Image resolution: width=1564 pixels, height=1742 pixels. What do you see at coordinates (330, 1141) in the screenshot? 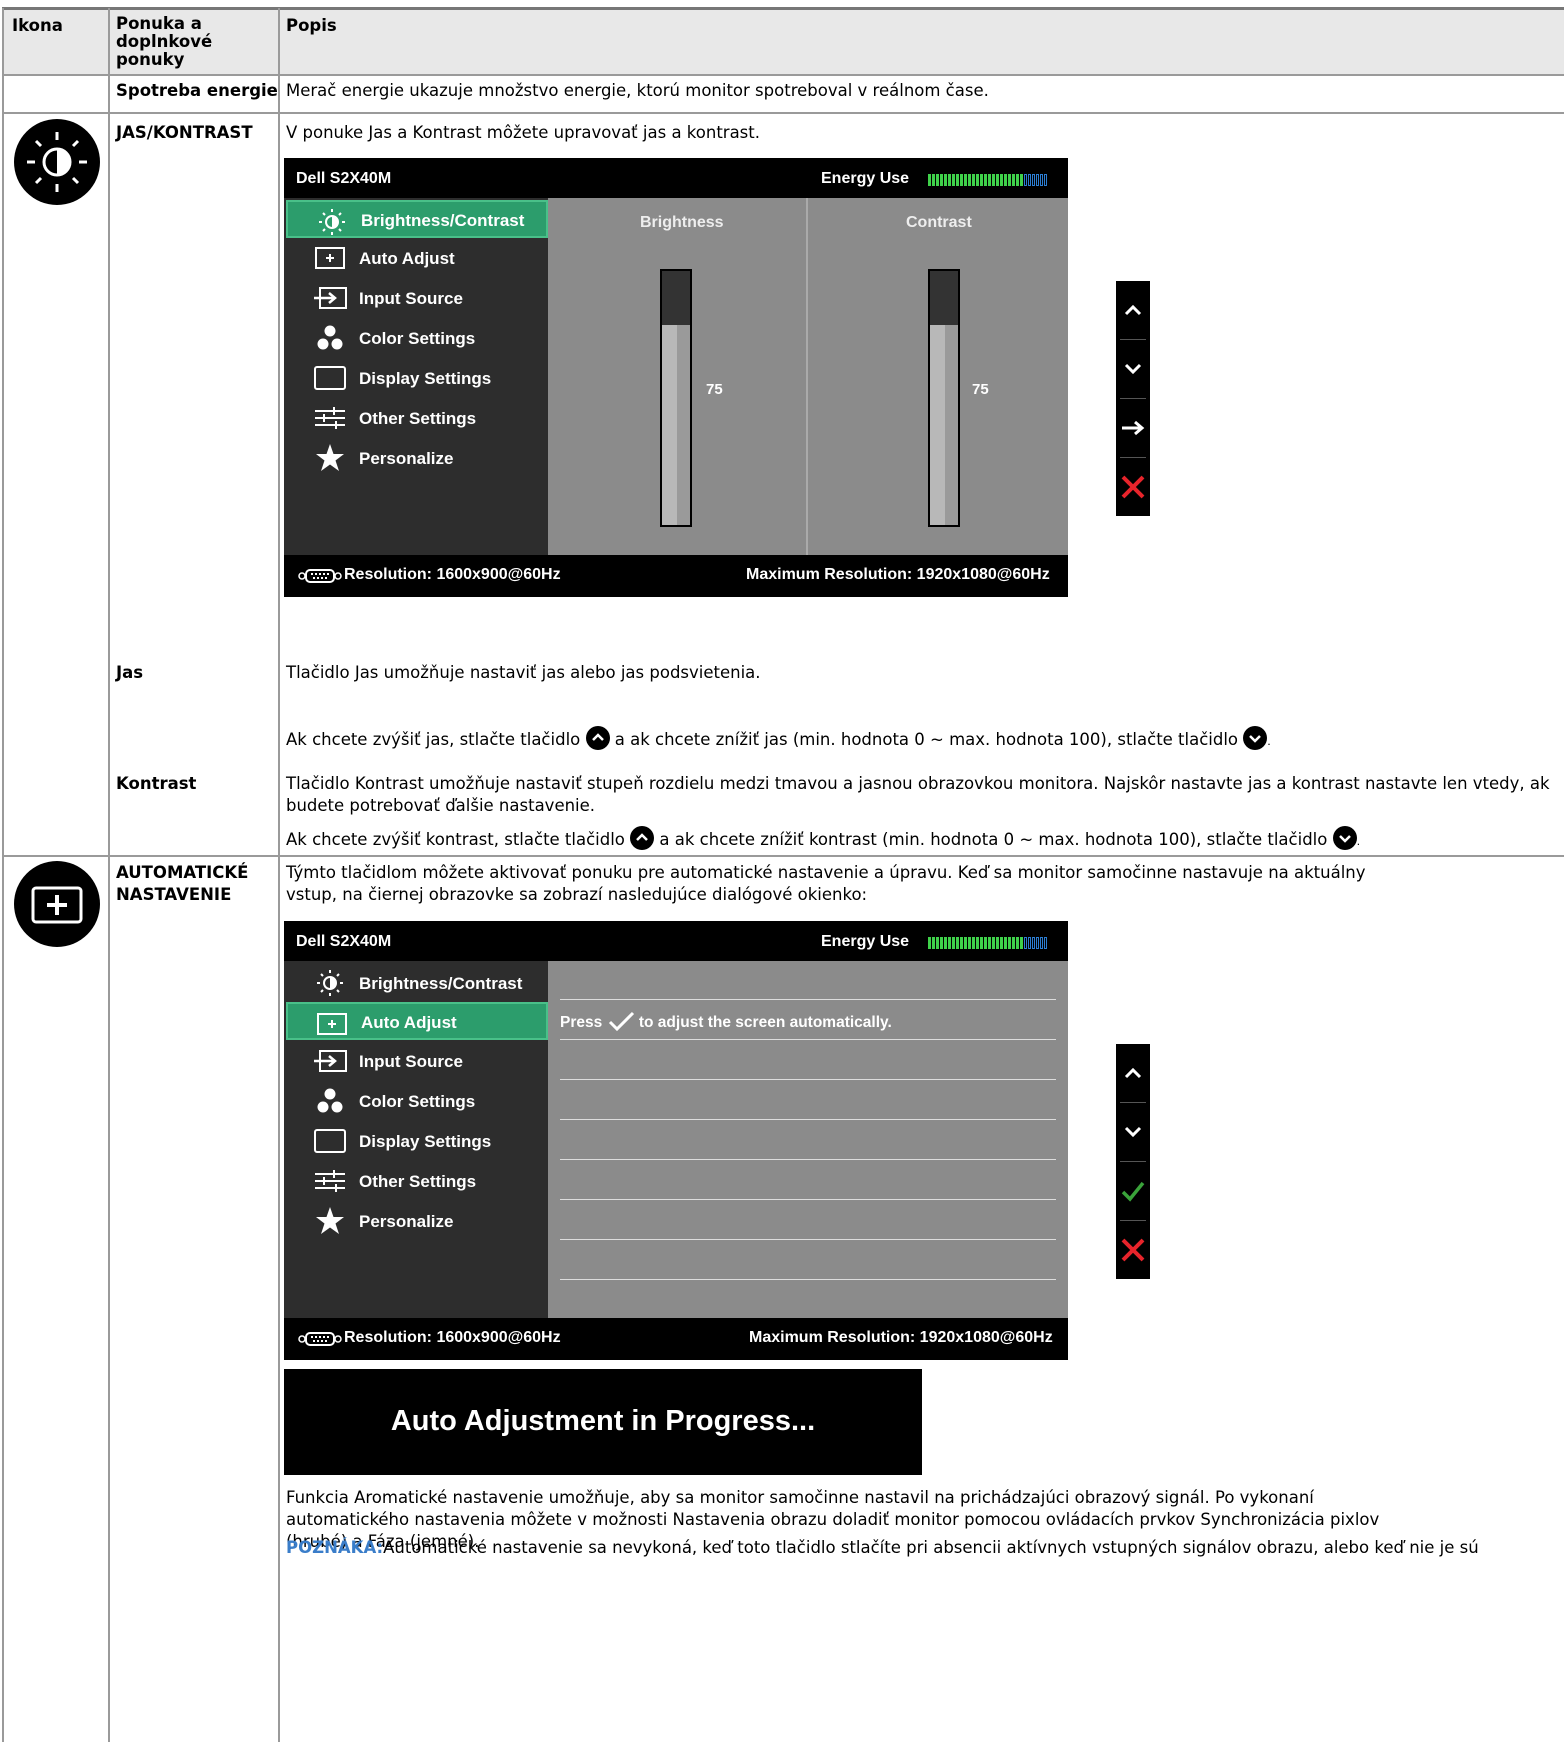
I see `display-settings-icon` at bounding box center [330, 1141].